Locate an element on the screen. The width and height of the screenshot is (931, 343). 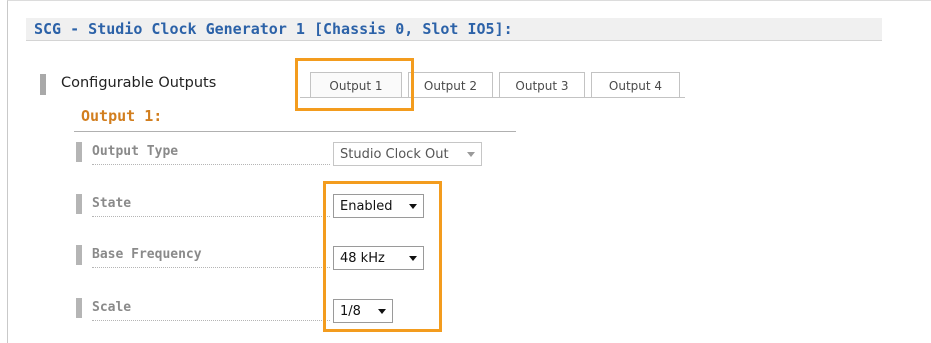
output-heading: Output 1: is located at coordinates (122, 116).